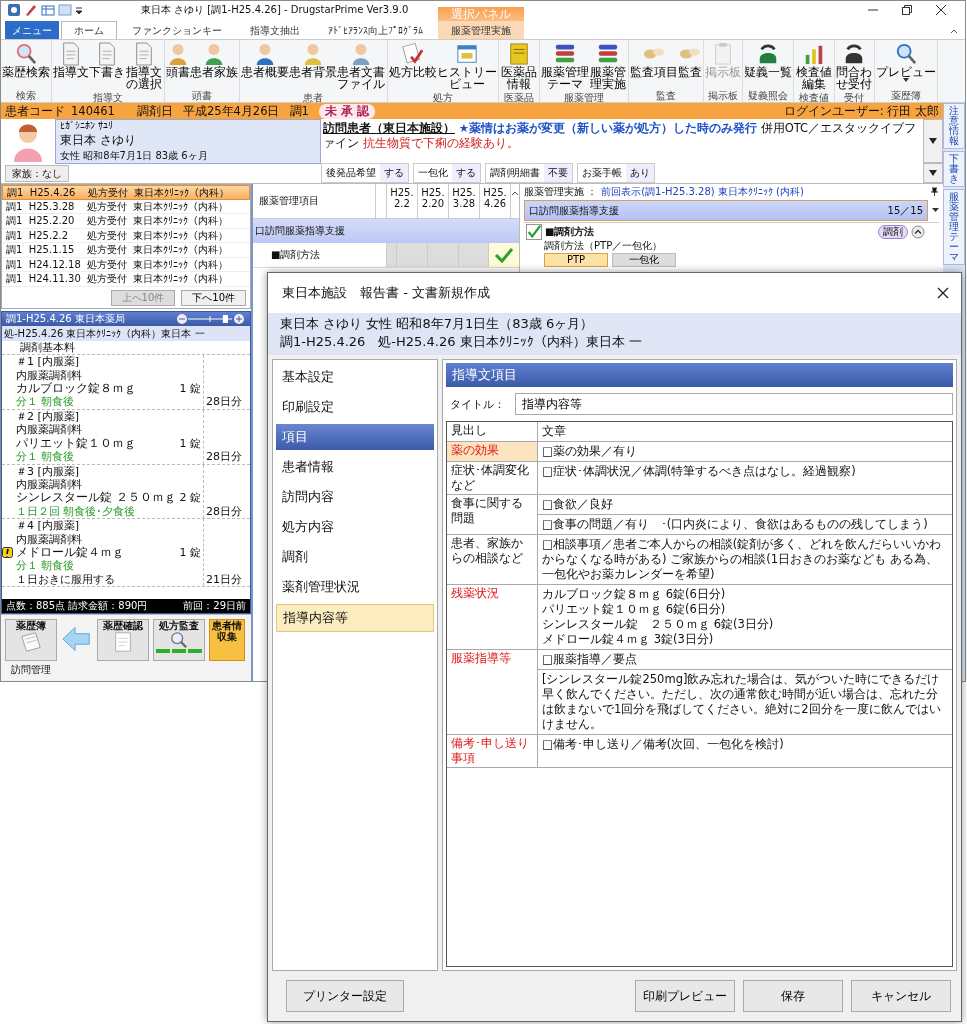 This screenshot has height=1024, width=967. Describe the element at coordinates (48, 471) in the screenshot. I see `rp-number: ＃3 [内服薬]` at that location.